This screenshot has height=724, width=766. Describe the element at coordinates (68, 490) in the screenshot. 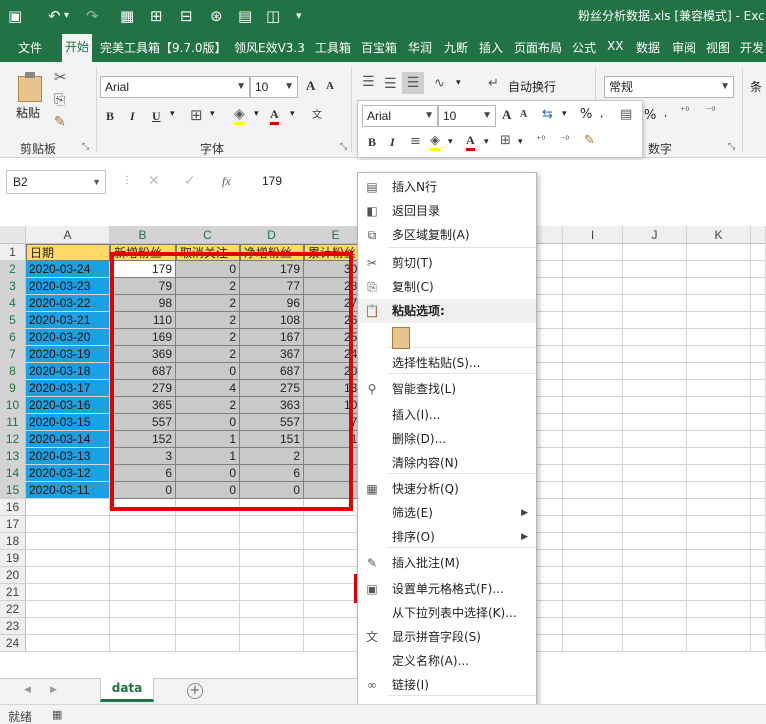

I see `date-cell: 2020-03-11` at that location.